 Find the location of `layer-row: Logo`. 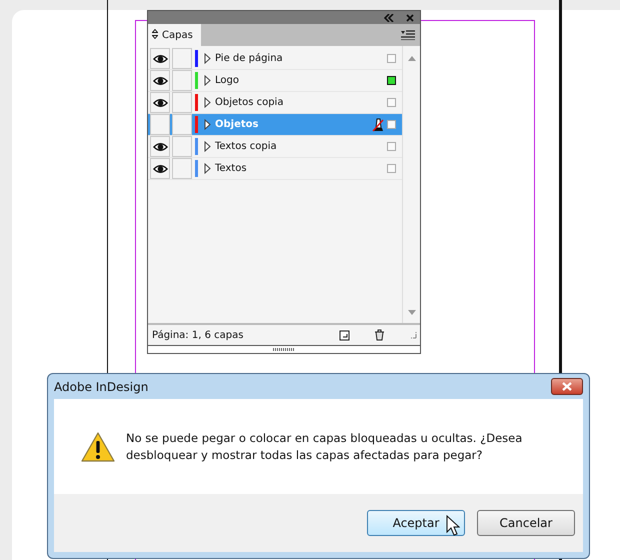

layer-row: Logo is located at coordinates (275, 81).